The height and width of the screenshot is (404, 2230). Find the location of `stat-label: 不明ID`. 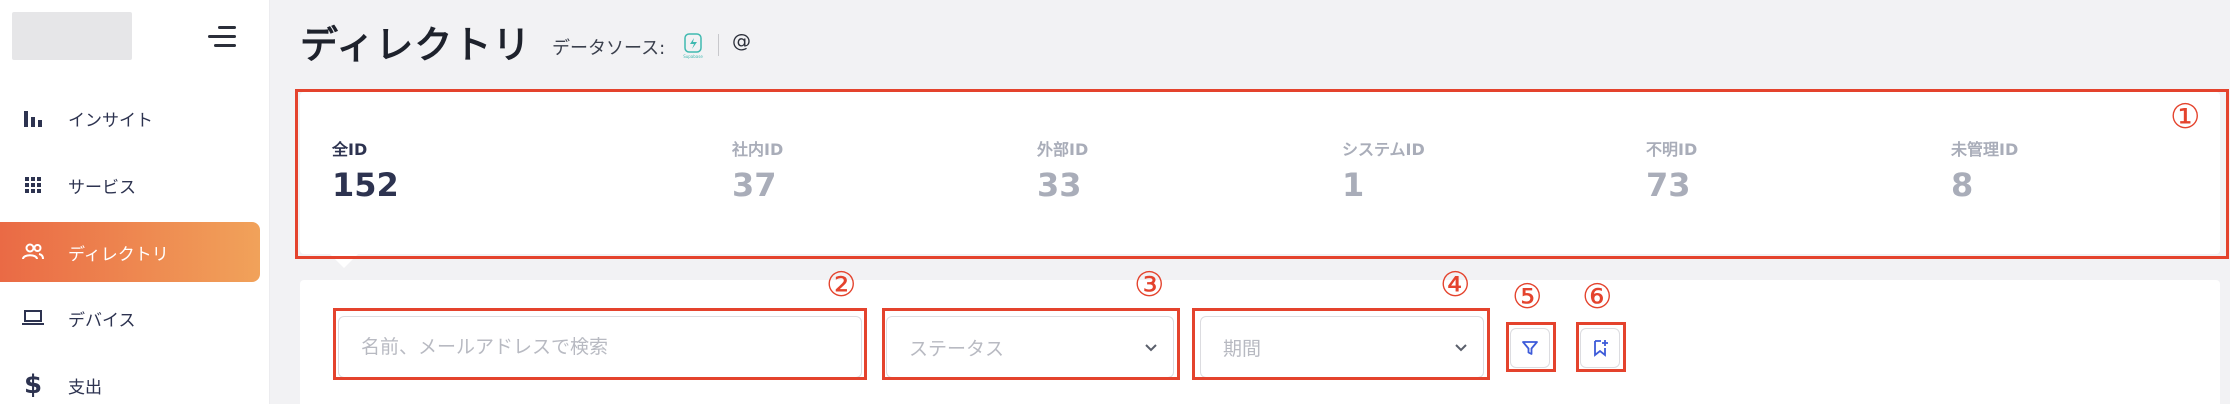

stat-label: 不明ID is located at coordinates (1672, 149).